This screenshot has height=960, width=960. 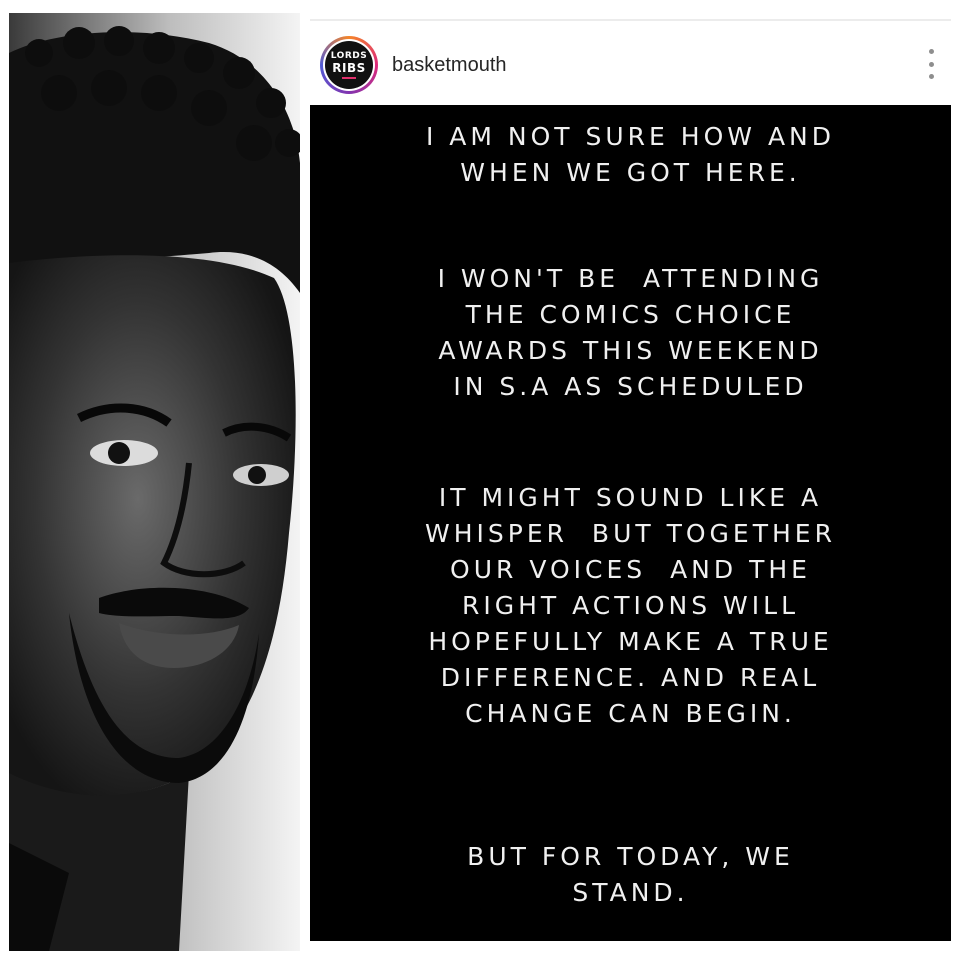 What do you see at coordinates (630, 713) in the screenshot?
I see `story-line: CHANGE CAN BEGIN.` at bounding box center [630, 713].